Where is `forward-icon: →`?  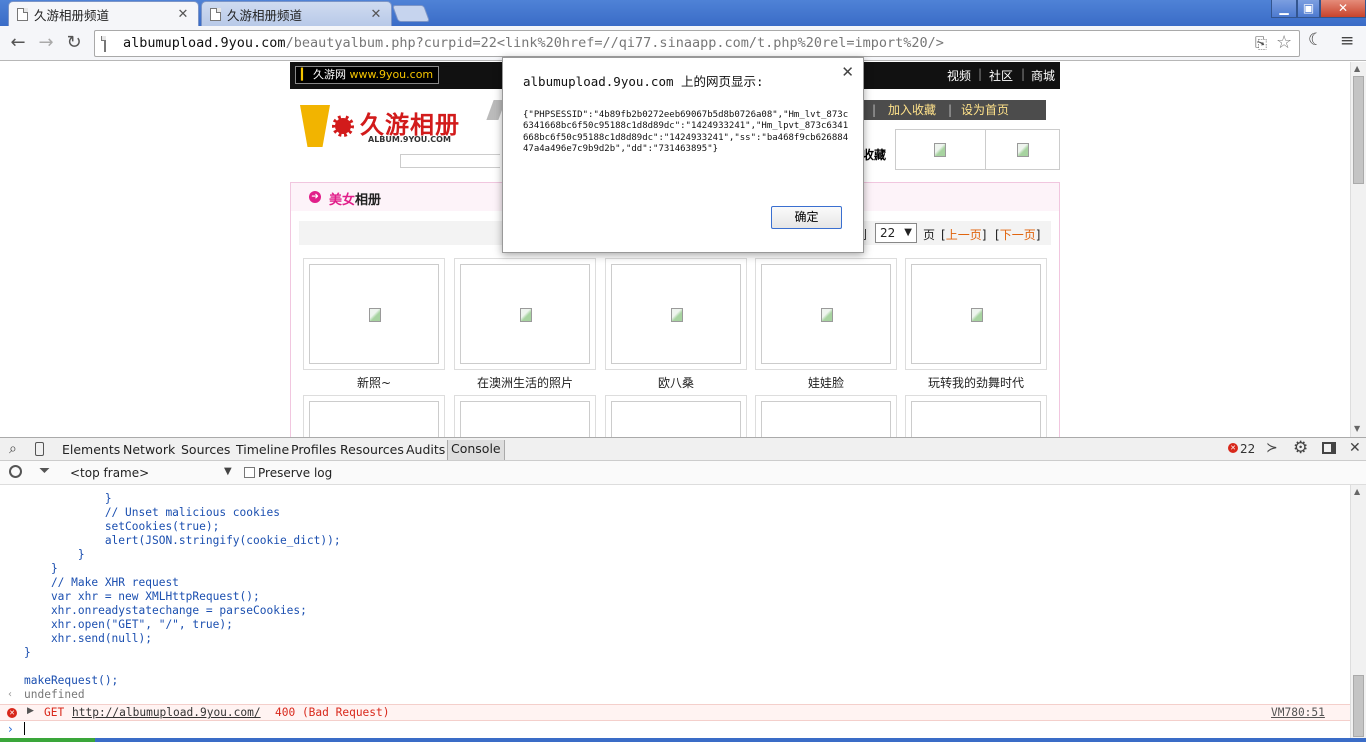
forward-icon: → is located at coordinates (46, 43).